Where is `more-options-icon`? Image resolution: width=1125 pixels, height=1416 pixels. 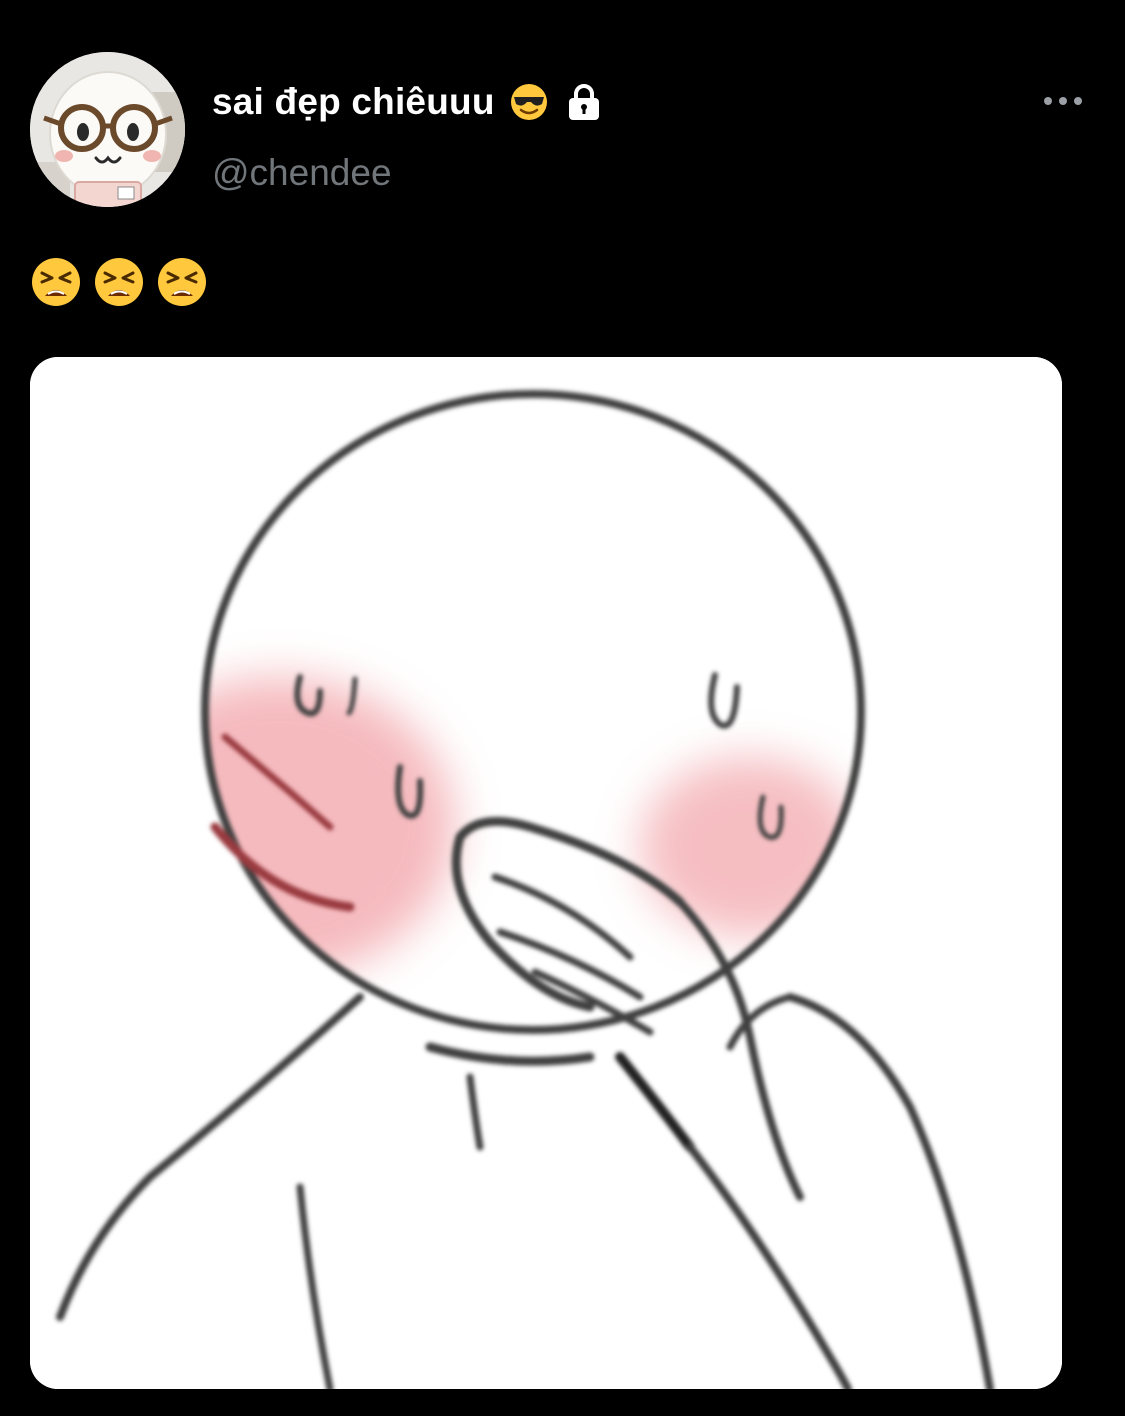
more-options-icon is located at coordinates (1063, 101).